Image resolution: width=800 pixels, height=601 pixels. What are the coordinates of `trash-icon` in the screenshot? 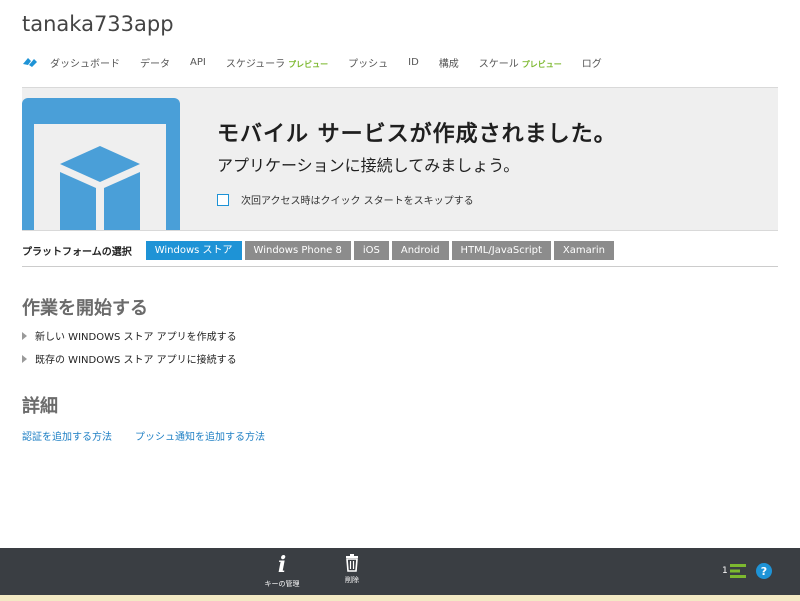 It's located at (352, 563).